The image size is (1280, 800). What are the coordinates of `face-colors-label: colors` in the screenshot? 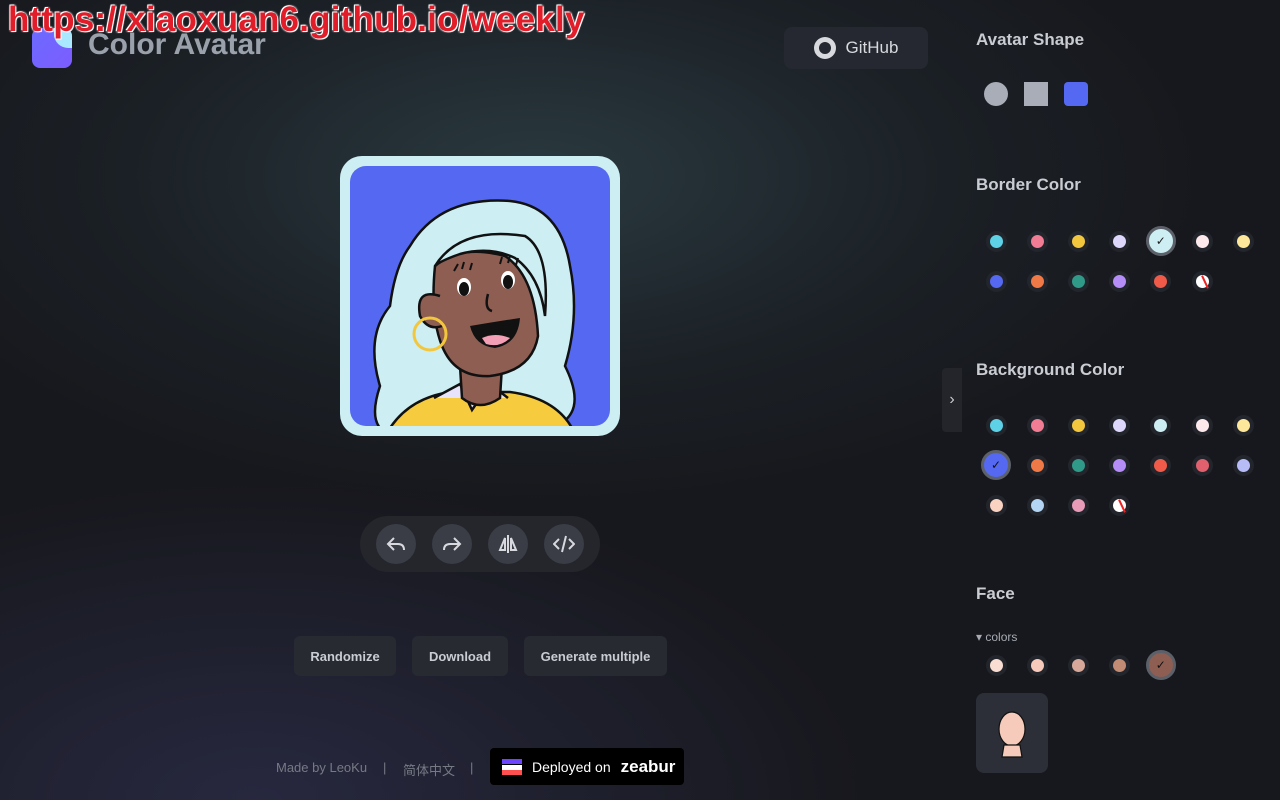 It's located at (1001, 637).